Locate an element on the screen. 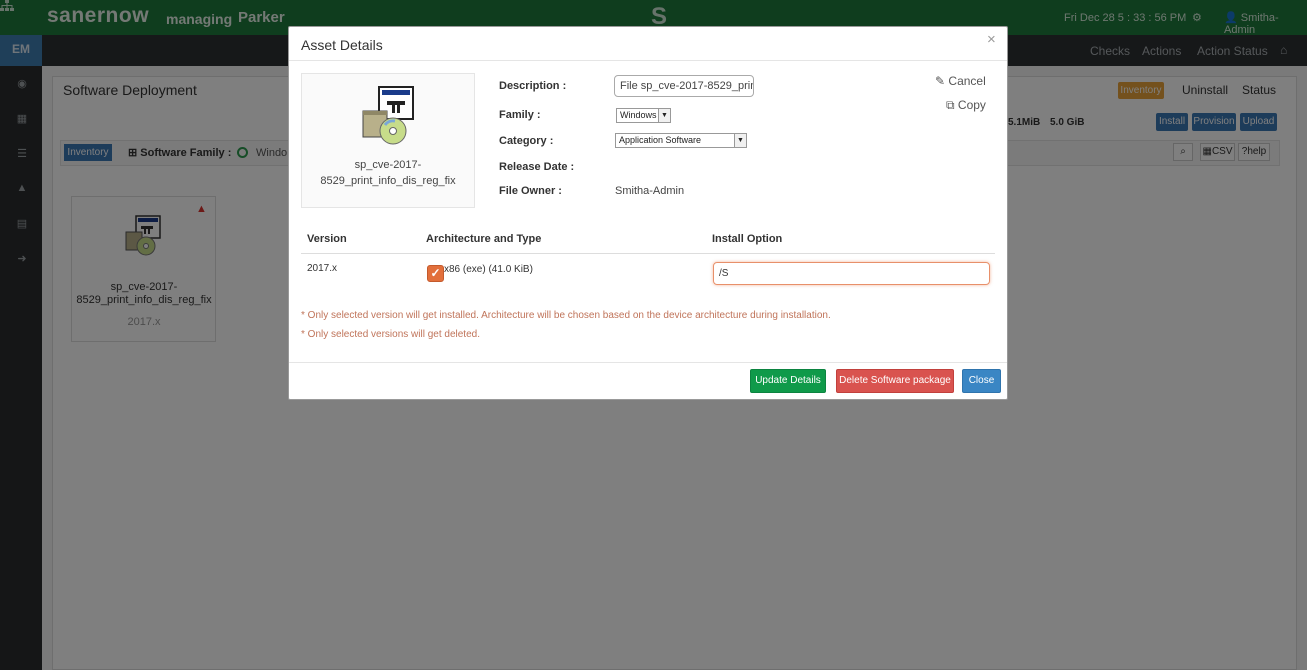 The height and width of the screenshot is (670, 1307). close-button: Close is located at coordinates (981, 381).